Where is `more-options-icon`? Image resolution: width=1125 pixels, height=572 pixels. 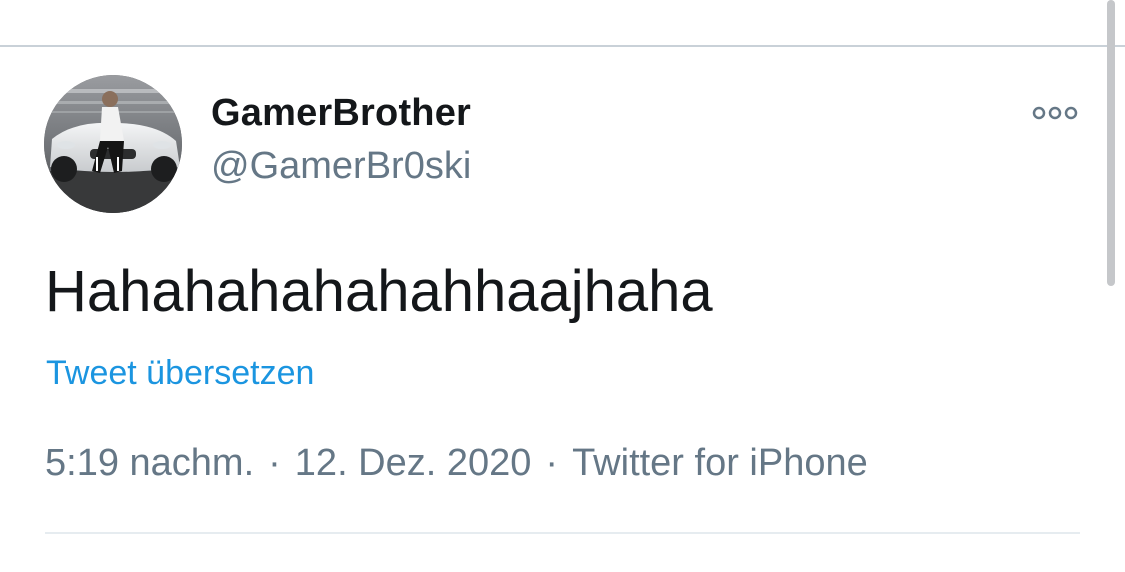 more-options-icon is located at coordinates (1055, 113).